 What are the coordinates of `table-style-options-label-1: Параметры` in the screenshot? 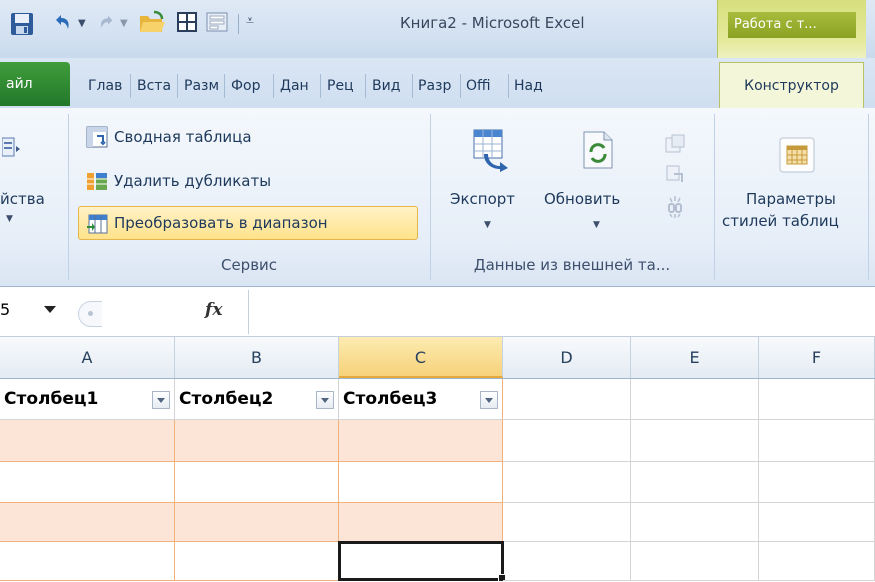 It's located at (791, 199).